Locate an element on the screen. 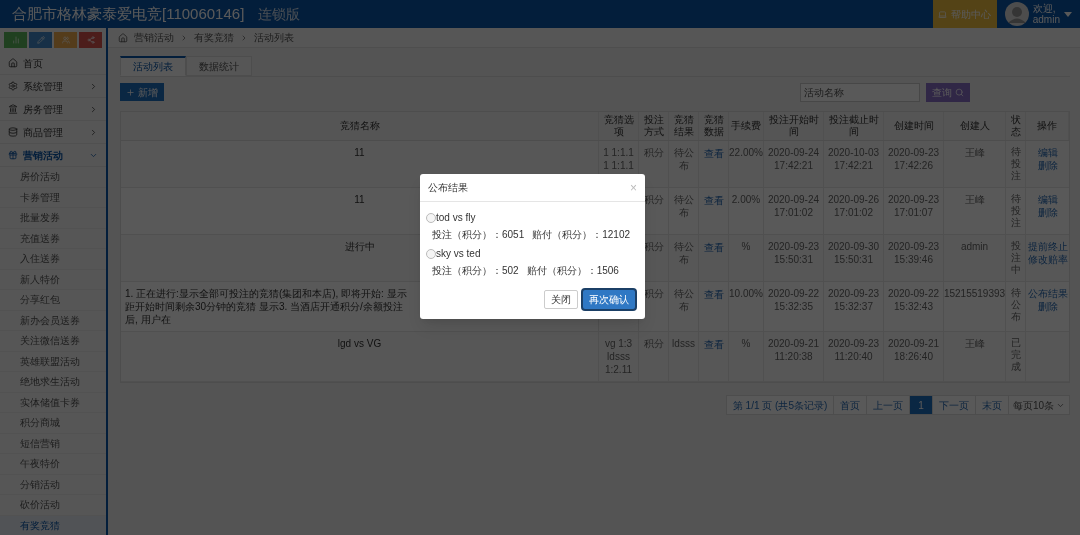 The image size is (1080, 535). sidebar-item: 房务管理 is located at coordinates (53, 109).